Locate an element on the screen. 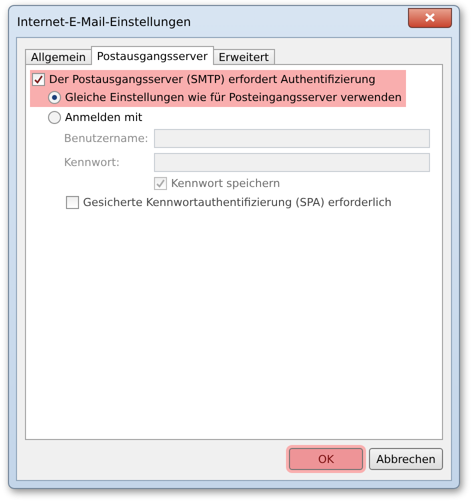  checkbox-label: Kennwort speichern is located at coordinates (225, 183).